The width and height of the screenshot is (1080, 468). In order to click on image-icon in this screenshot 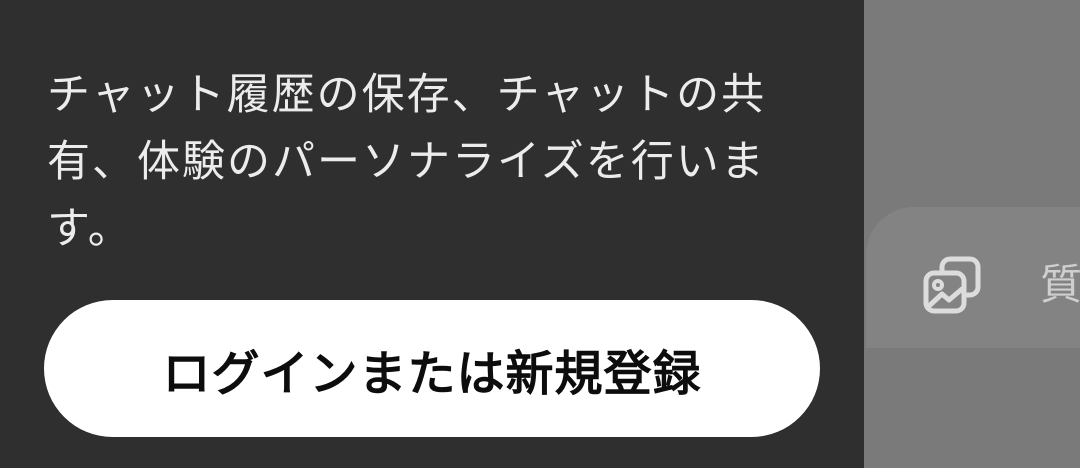, I will do `click(952, 285)`.